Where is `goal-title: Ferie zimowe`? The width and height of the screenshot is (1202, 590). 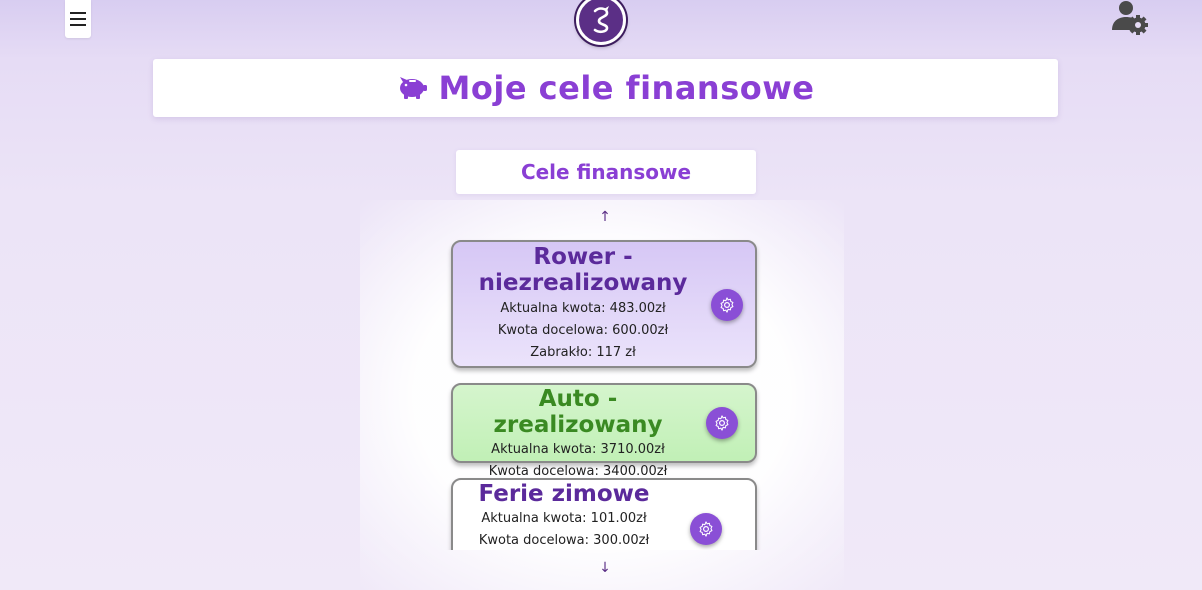
goal-title: Ferie zimowe is located at coordinates (564, 494).